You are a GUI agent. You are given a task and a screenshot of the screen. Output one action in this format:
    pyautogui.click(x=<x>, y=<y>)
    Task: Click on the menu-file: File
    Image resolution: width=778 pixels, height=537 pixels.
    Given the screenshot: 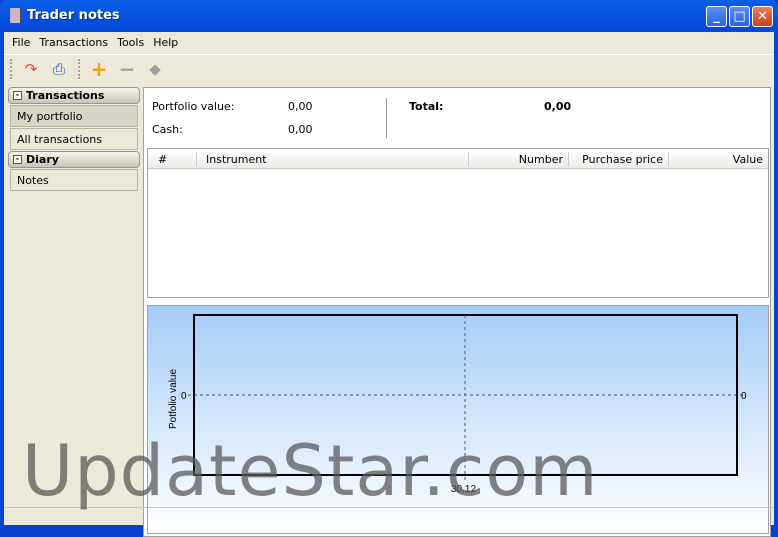 What is the action you would take?
    pyautogui.click(x=21, y=42)
    